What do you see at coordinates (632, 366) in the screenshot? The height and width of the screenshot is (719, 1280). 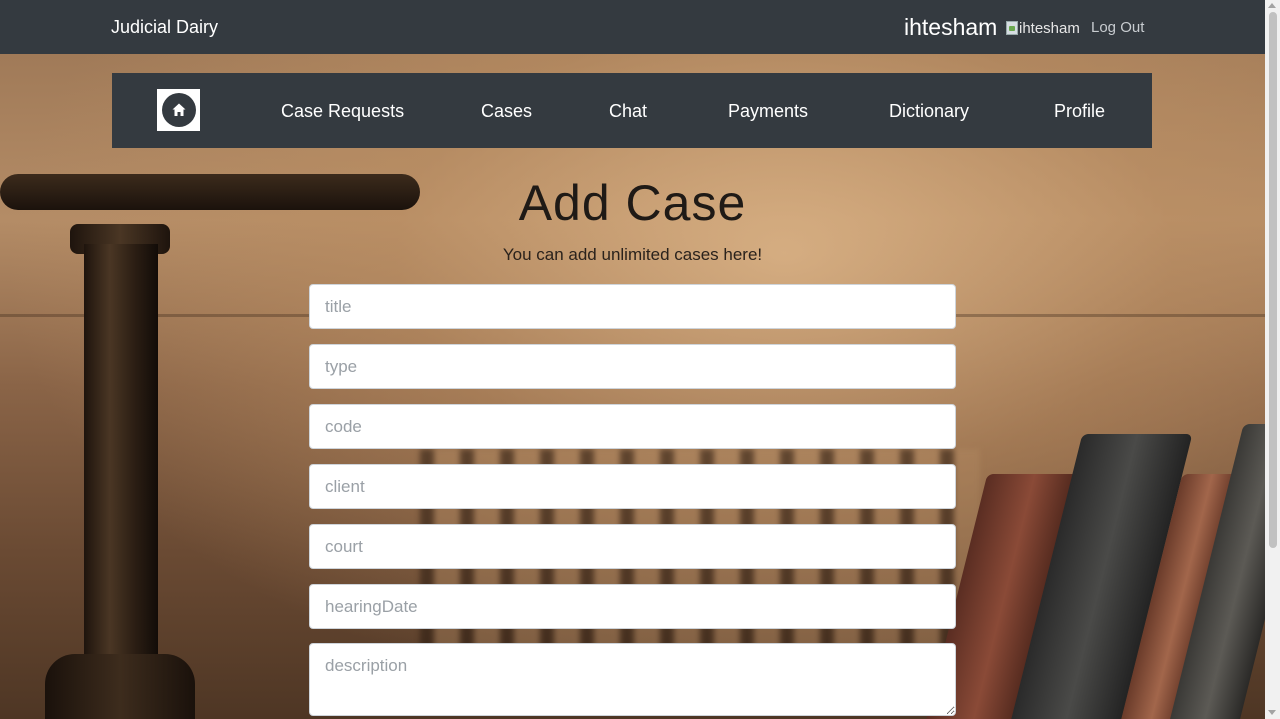 I see `type-input` at bounding box center [632, 366].